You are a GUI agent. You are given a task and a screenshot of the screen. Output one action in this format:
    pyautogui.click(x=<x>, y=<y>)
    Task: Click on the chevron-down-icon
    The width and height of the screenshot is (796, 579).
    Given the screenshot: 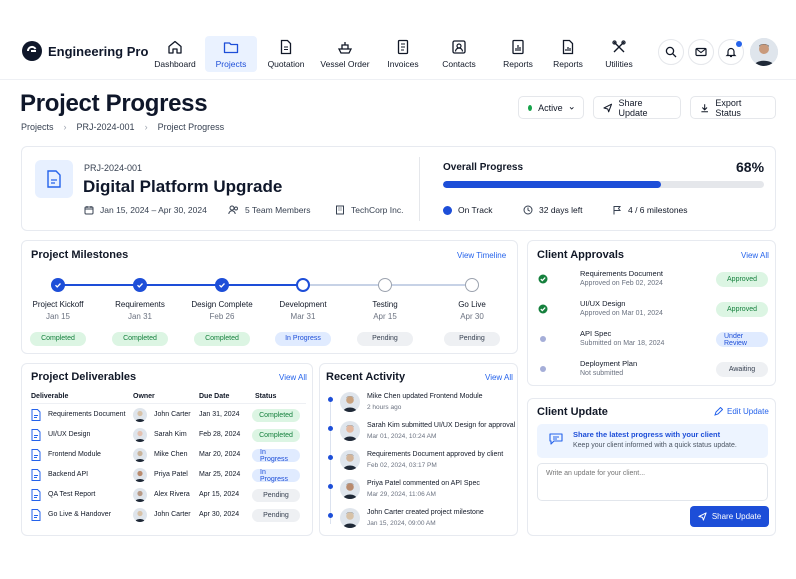 What is the action you would take?
    pyautogui.click(x=571, y=108)
    